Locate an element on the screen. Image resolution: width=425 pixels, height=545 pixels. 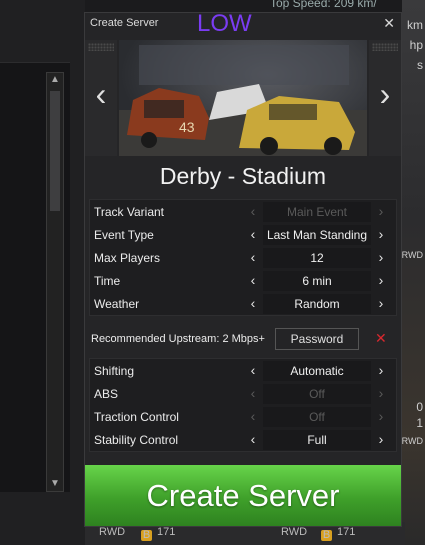
scrollbar-thumb is located at coordinates (55, 151).